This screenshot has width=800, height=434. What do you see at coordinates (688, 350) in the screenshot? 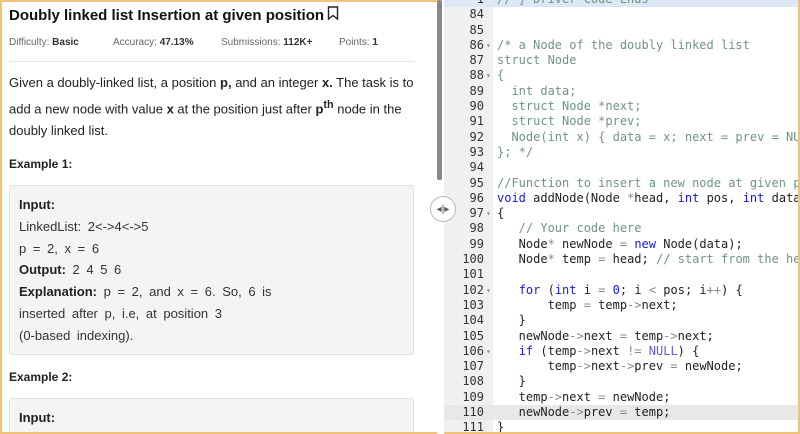
I see `code-token: ) {` at bounding box center [688, 350].